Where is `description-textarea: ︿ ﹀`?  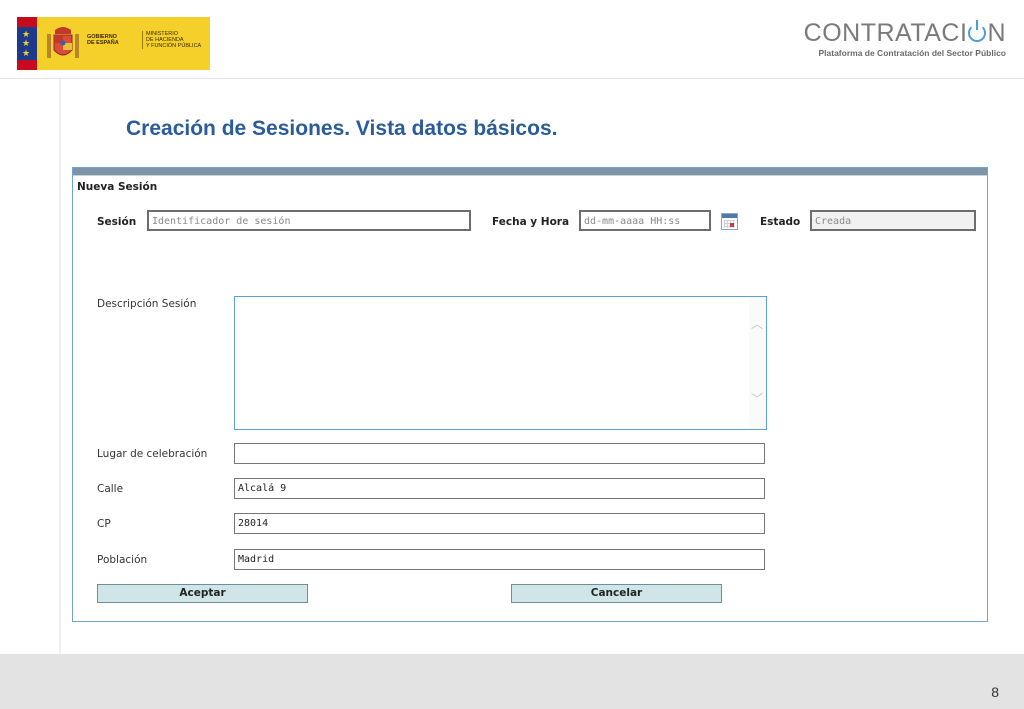 description-textarea: ︿ ﹀ is located at coordinates (500, 363).